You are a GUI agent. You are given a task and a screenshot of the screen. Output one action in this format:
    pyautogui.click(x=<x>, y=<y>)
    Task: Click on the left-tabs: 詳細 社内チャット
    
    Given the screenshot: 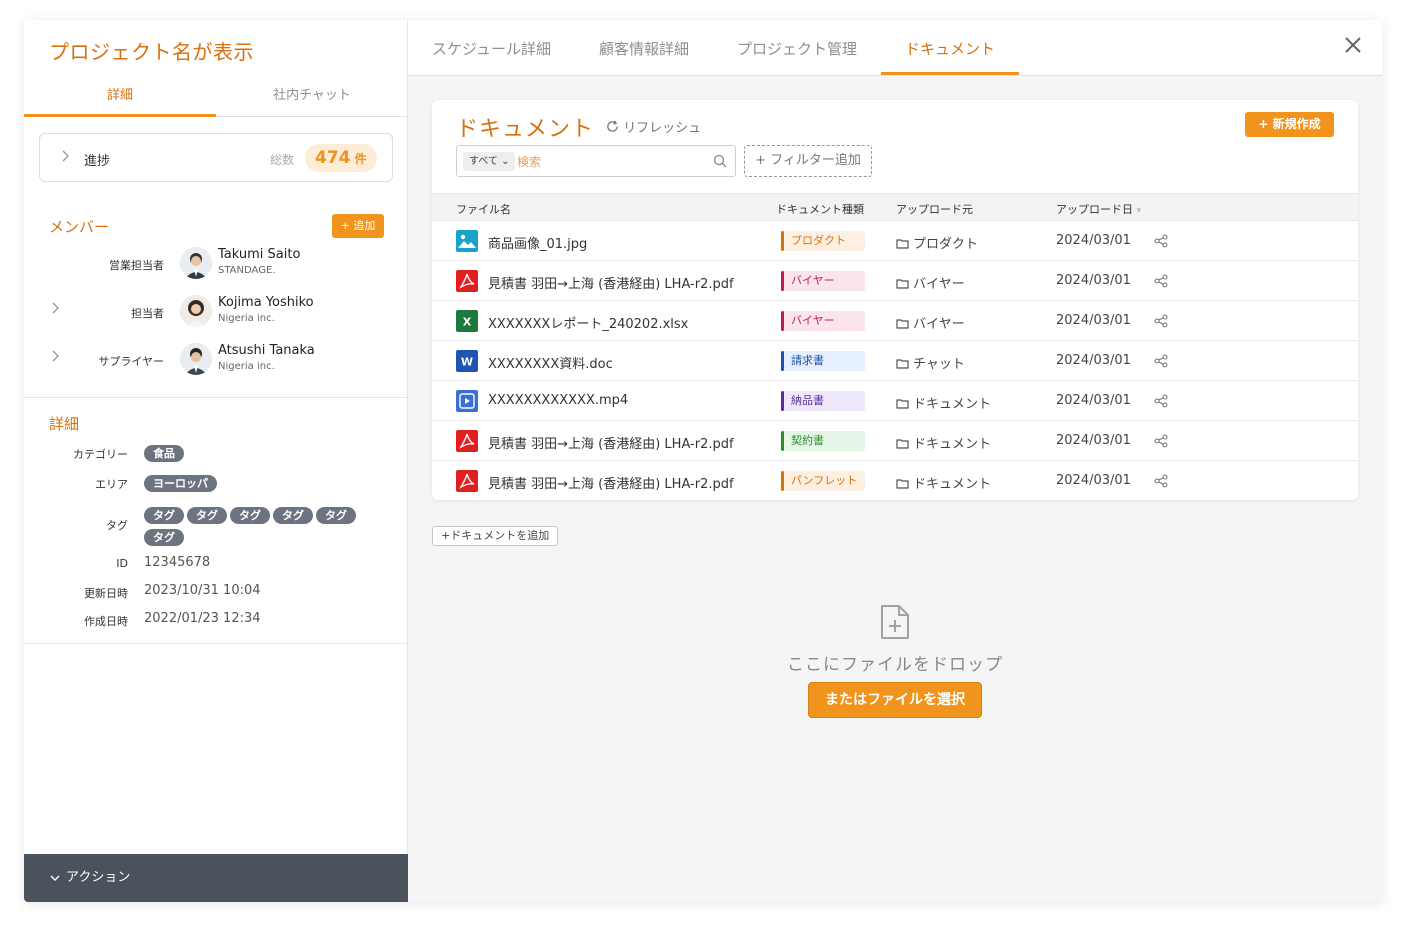 What is the action you would take?
    pyautogui.click(x=216, y=99)
    